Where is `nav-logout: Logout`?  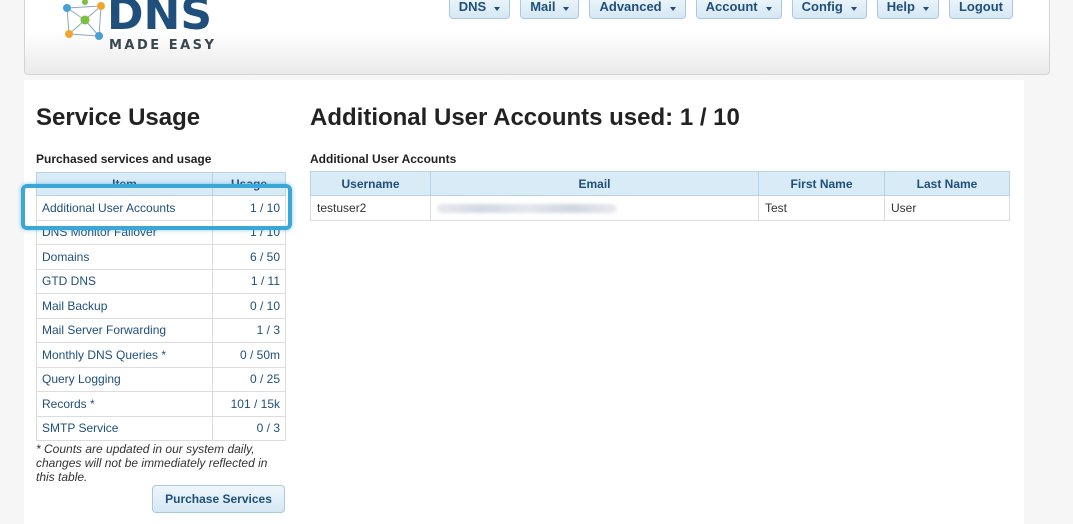
nav-logout: Logout is located at coordinates (980, 9).